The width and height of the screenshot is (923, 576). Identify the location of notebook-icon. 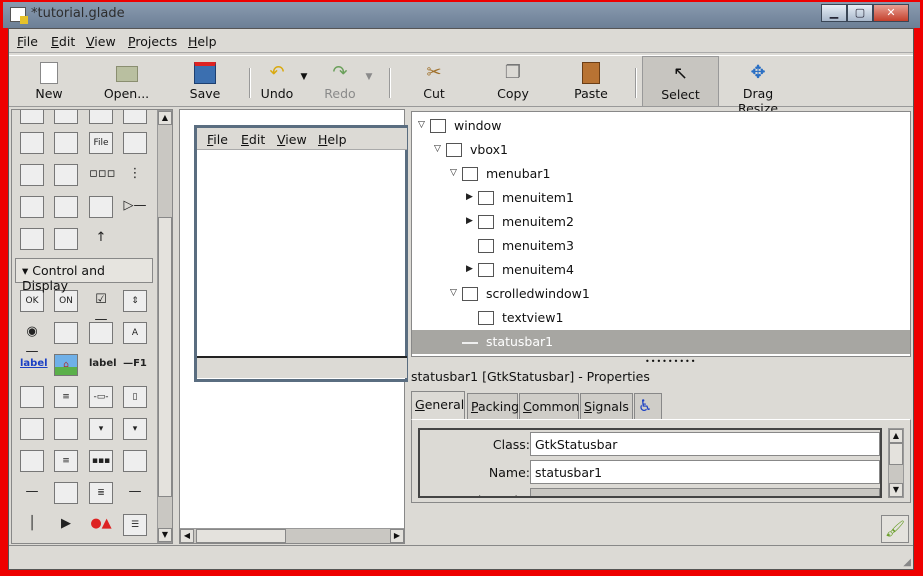
(135, 143).